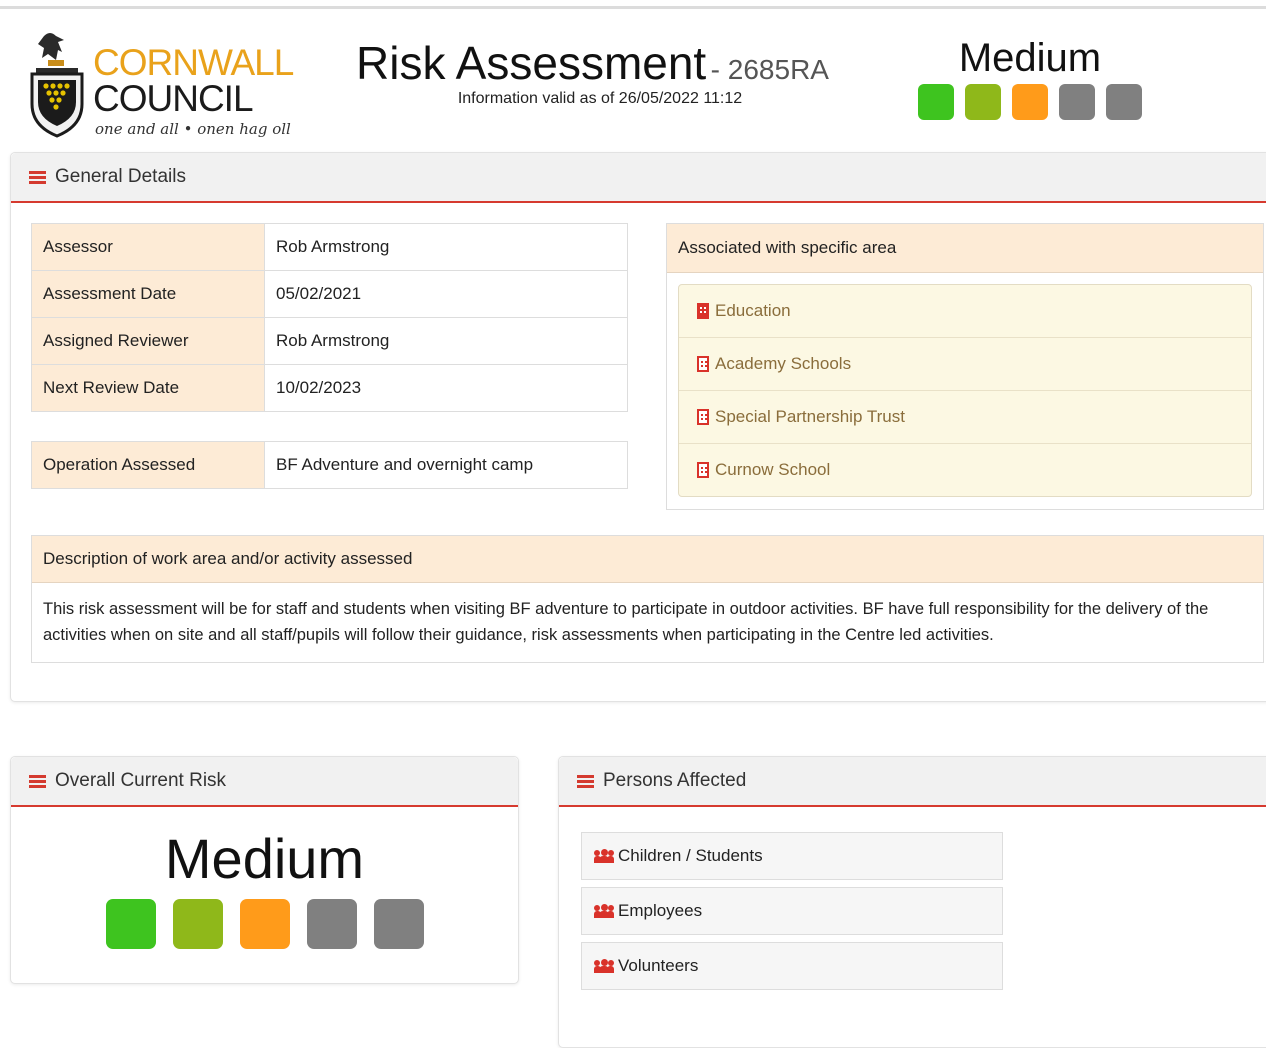 The width and height of the screenshot is (1266, 1048). Describe the element at coordinates (660, 910) in the screenshot. I see `person-item-label: Employees` at that location.